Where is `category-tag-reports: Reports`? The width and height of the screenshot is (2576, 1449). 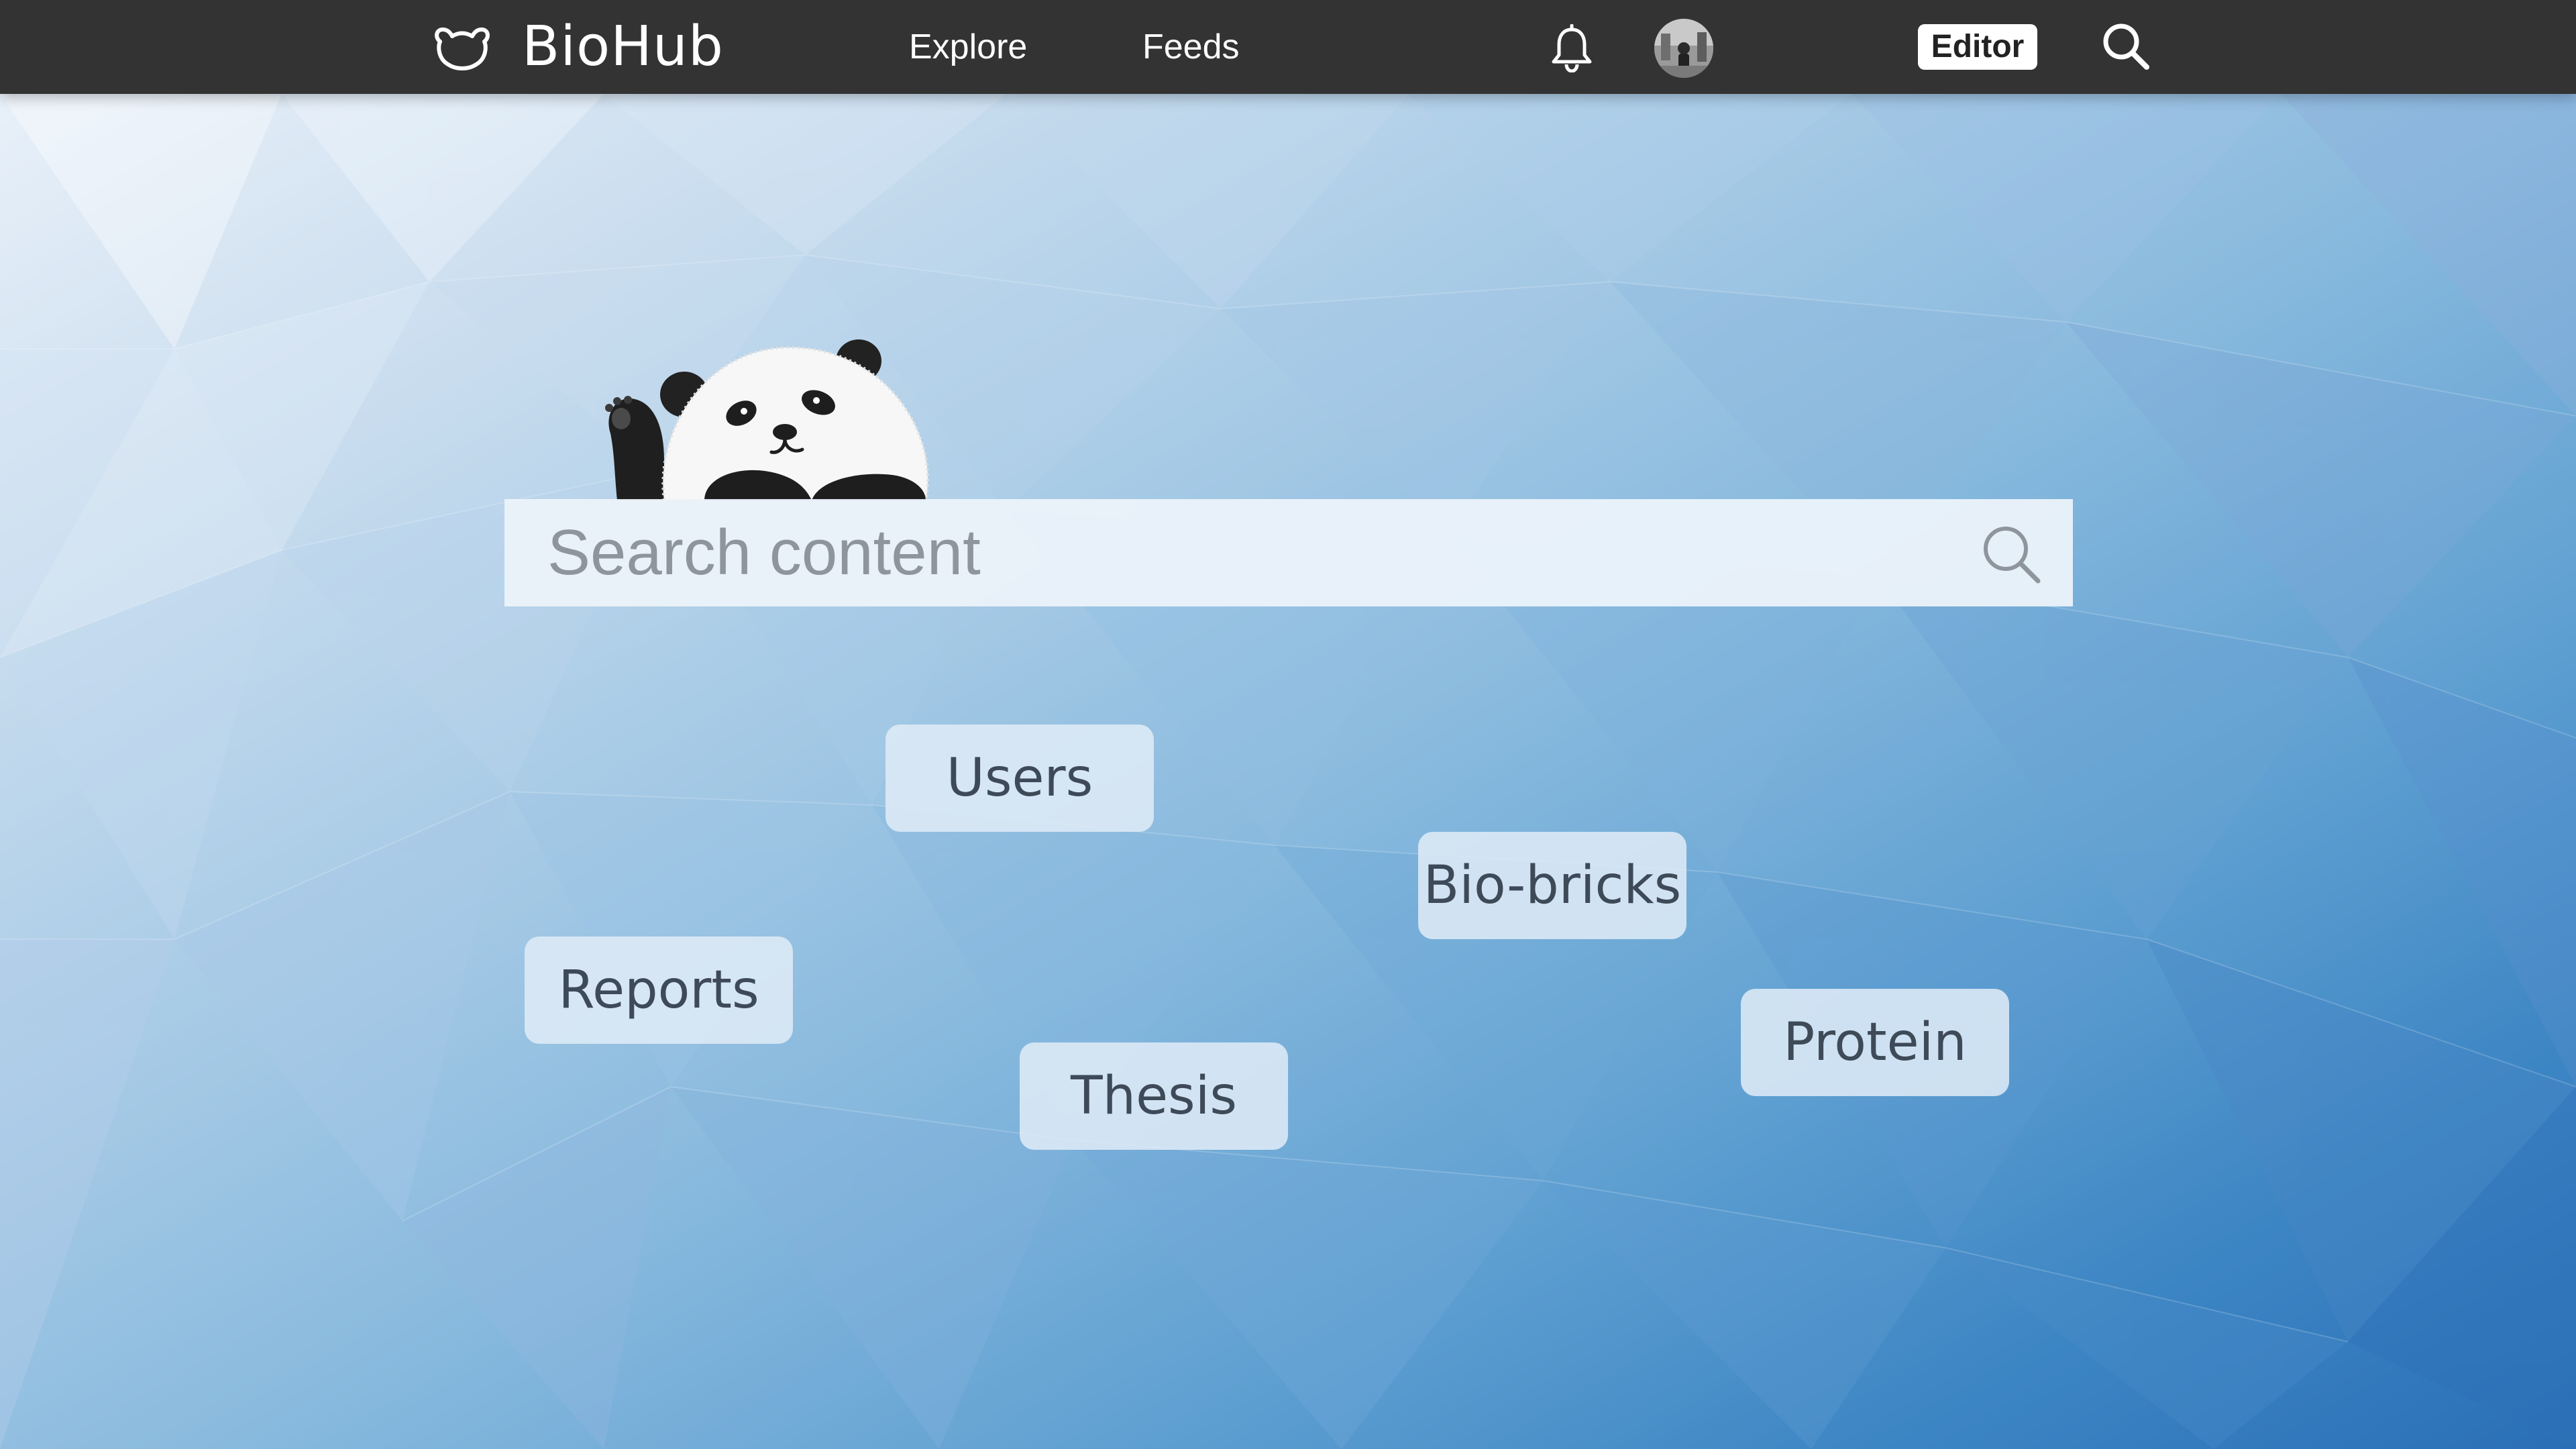
category-tag-reports: Reports is located at coordinates (659, 990).